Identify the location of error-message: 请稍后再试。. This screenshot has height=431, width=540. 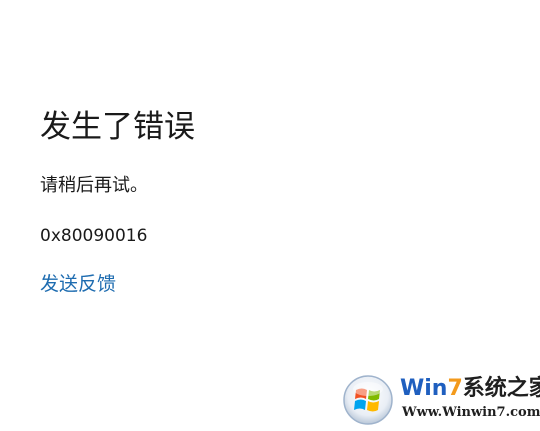
(94, 185).